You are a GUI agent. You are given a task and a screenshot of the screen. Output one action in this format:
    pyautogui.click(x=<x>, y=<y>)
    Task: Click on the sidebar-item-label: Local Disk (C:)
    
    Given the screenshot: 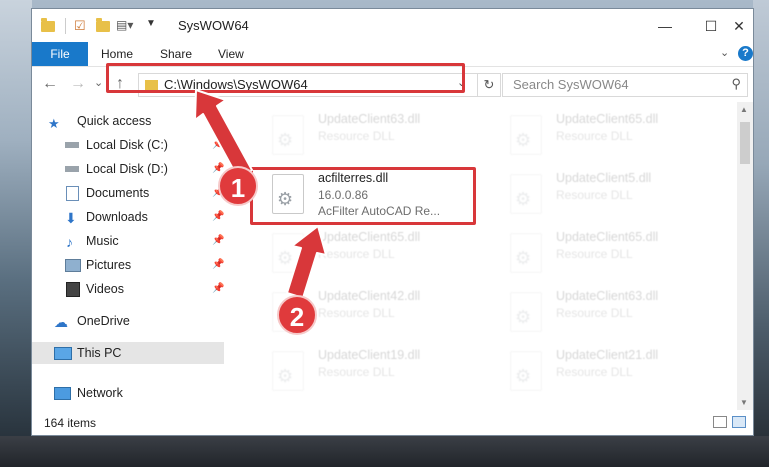 What is the action you would take?
    pyautogui.click(x=127, y=145)
    